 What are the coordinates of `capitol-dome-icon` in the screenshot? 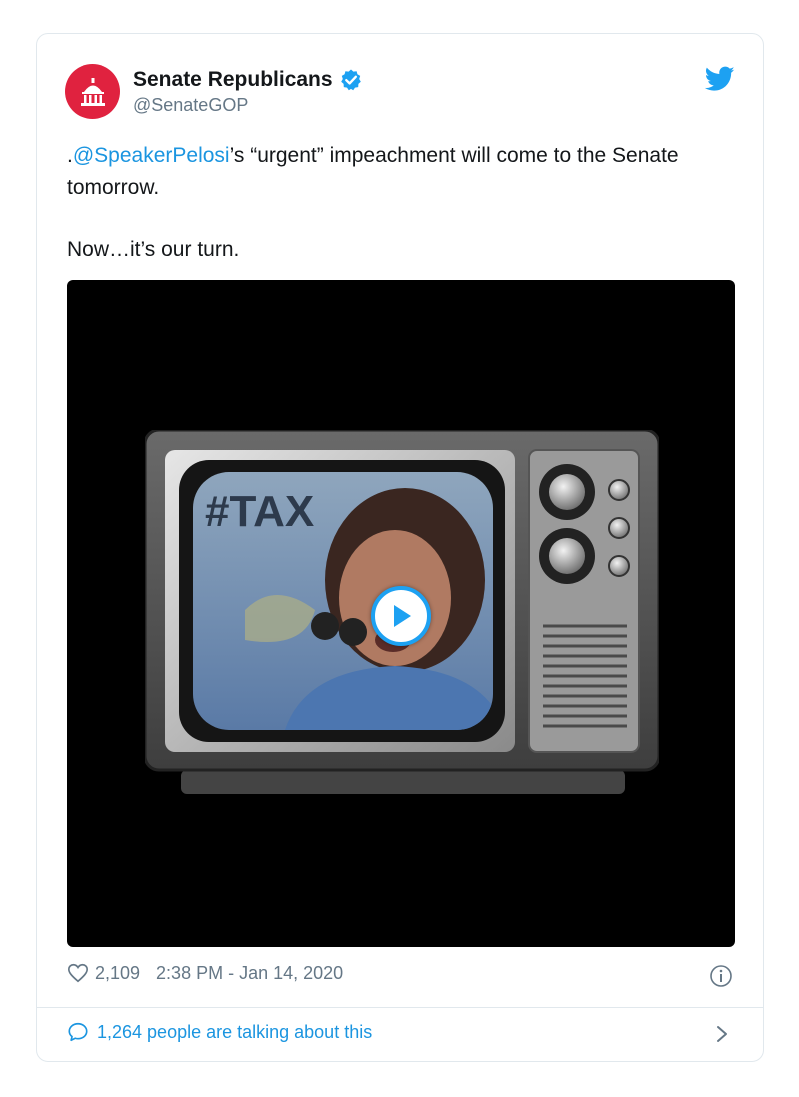 It's located at (92, 91).